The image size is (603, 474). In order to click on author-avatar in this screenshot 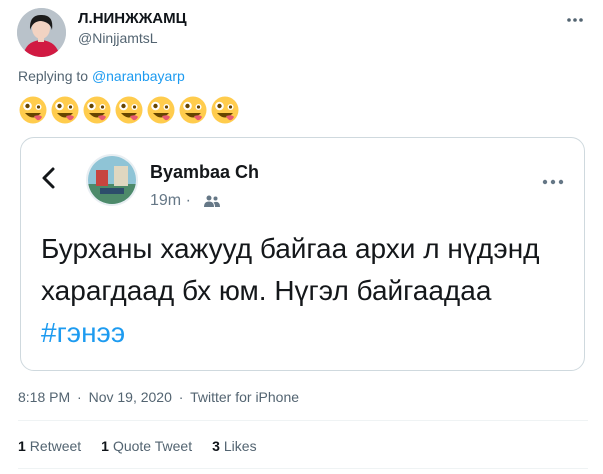, I will do `click(41, 32)`.